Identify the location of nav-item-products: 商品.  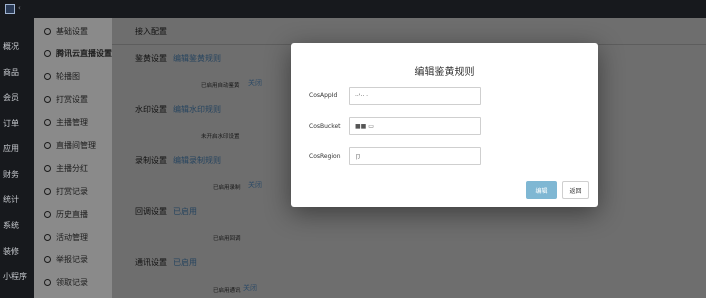
(11, 72).